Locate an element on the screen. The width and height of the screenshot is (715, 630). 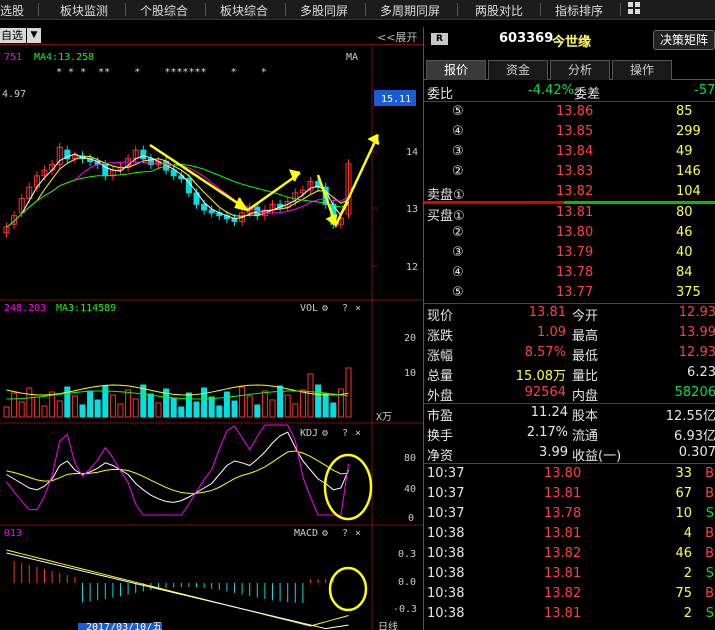
watchlist-select: 自选 is located at coordinates (13, 35).